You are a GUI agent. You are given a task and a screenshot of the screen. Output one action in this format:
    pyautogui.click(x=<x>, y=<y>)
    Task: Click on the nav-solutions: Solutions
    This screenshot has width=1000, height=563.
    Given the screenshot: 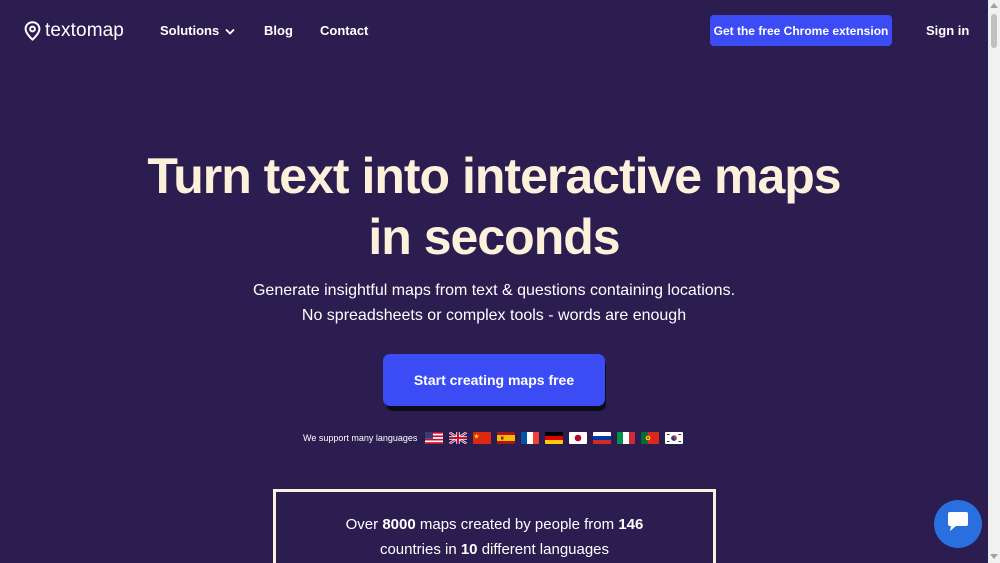 What is the action you would take?
    pyautogui.click(x=197, y=30)
    